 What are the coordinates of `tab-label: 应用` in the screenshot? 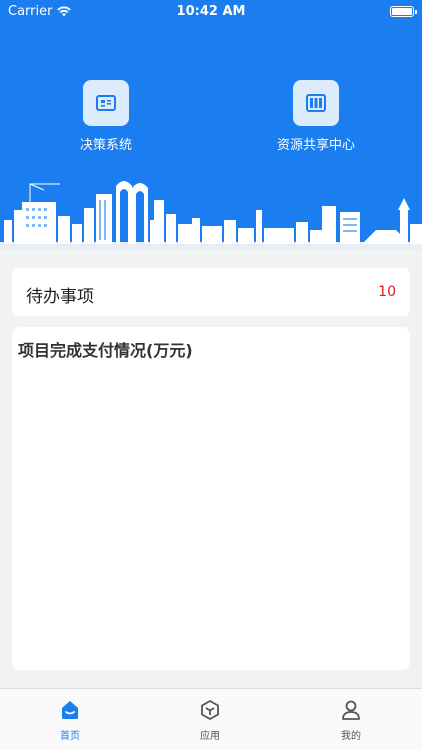 It's located at (210, 736).